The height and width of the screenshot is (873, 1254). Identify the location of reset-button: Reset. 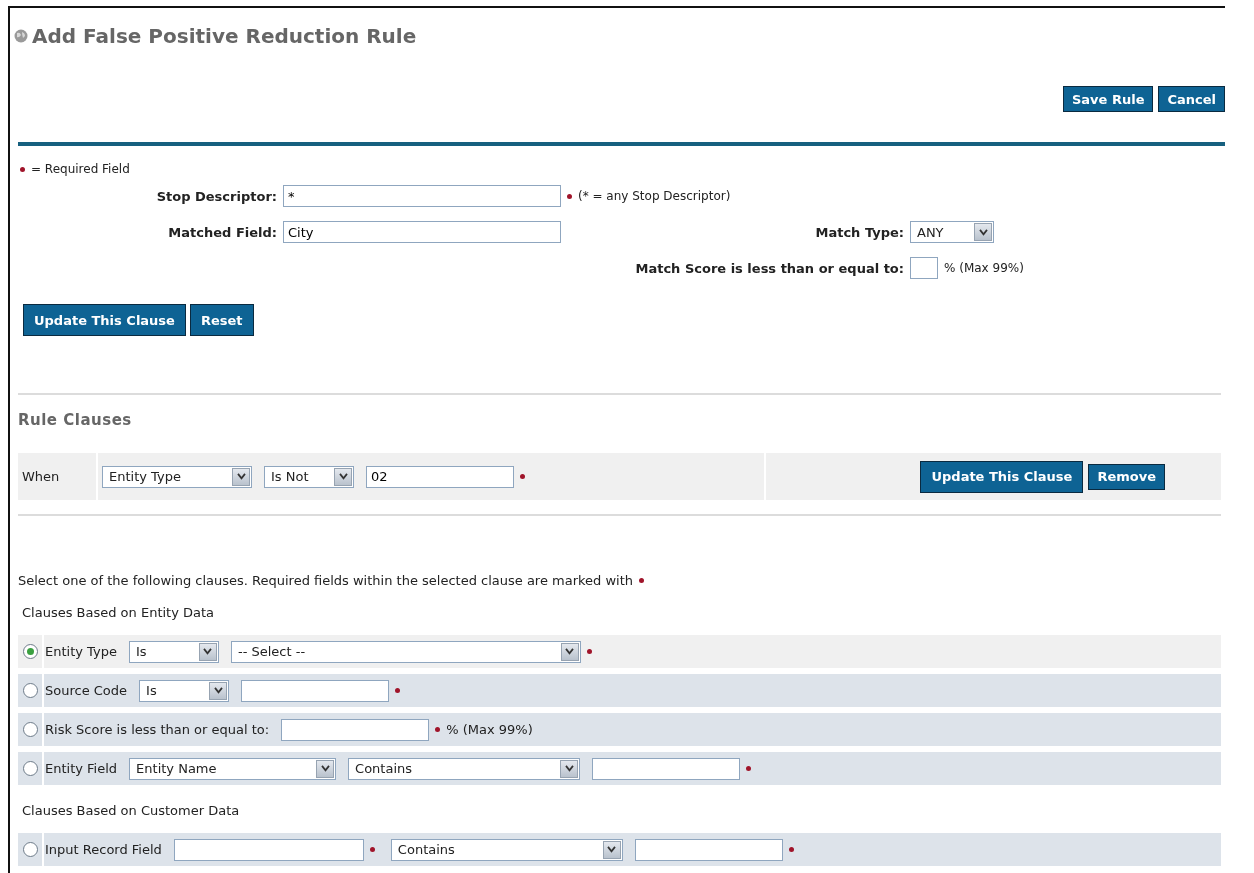
(221, 320).